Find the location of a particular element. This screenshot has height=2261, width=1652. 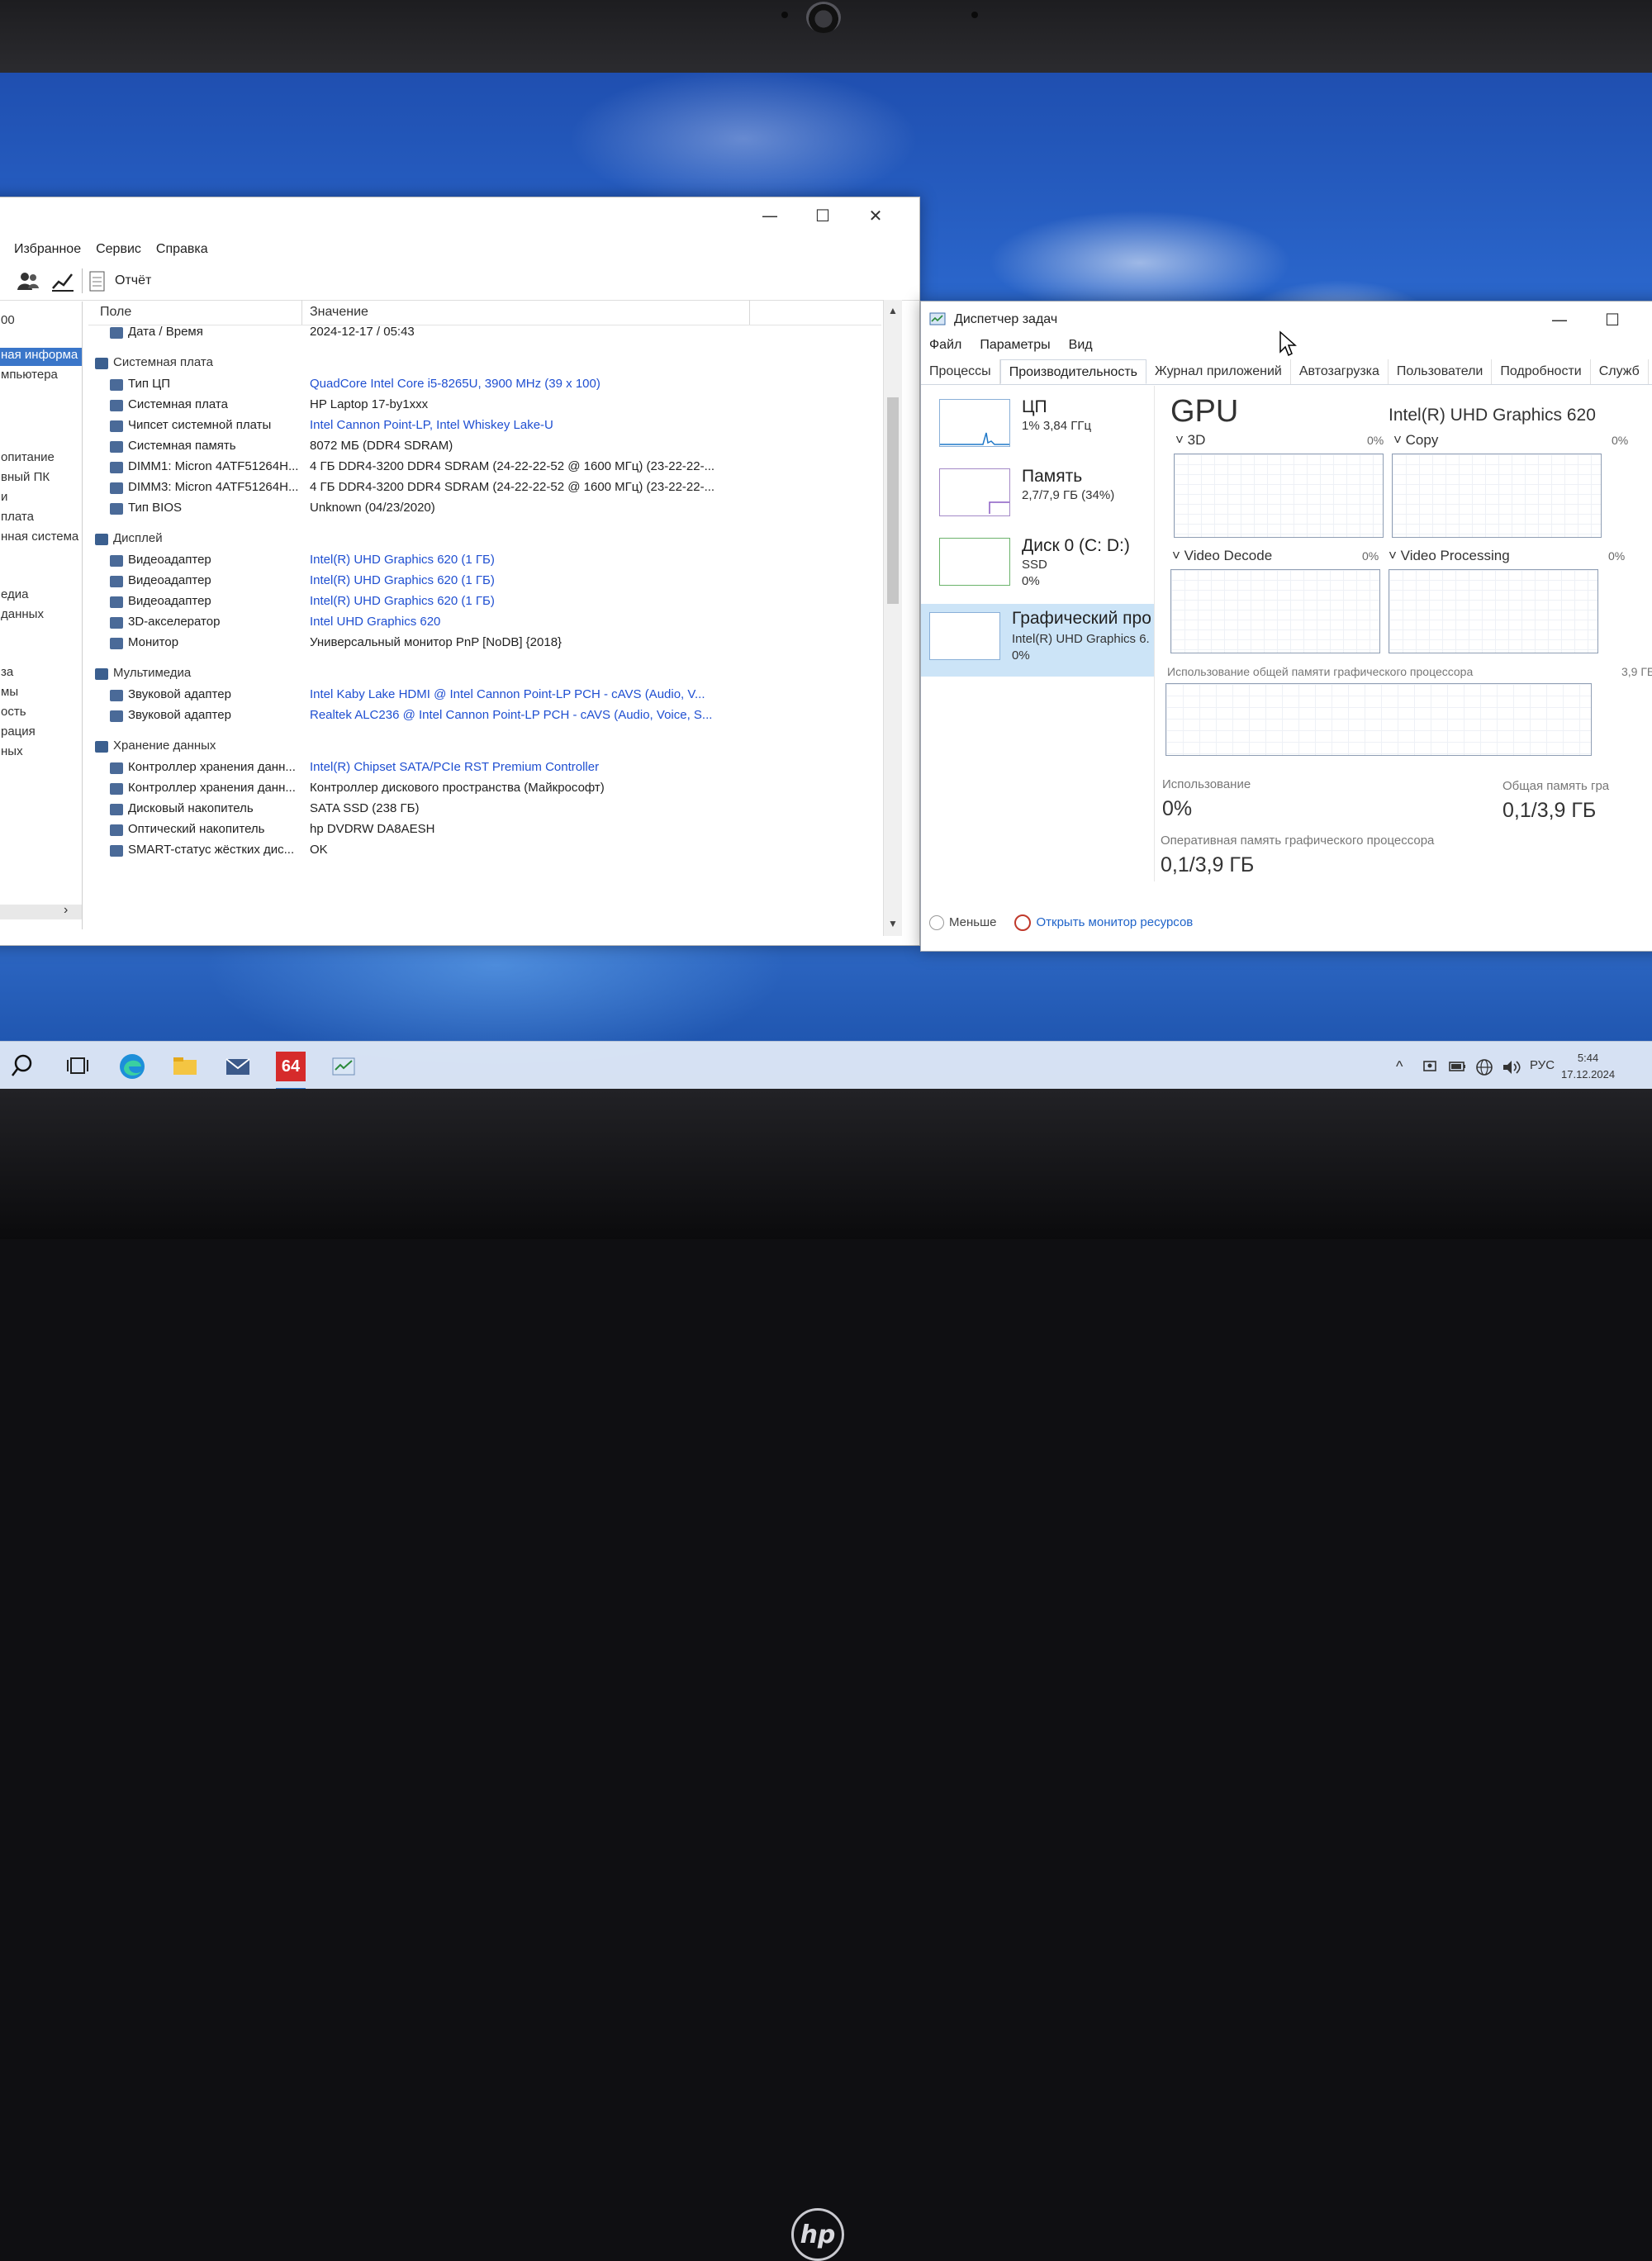

scroll-down-icon: ▼ is located at coordinates (893, 923).